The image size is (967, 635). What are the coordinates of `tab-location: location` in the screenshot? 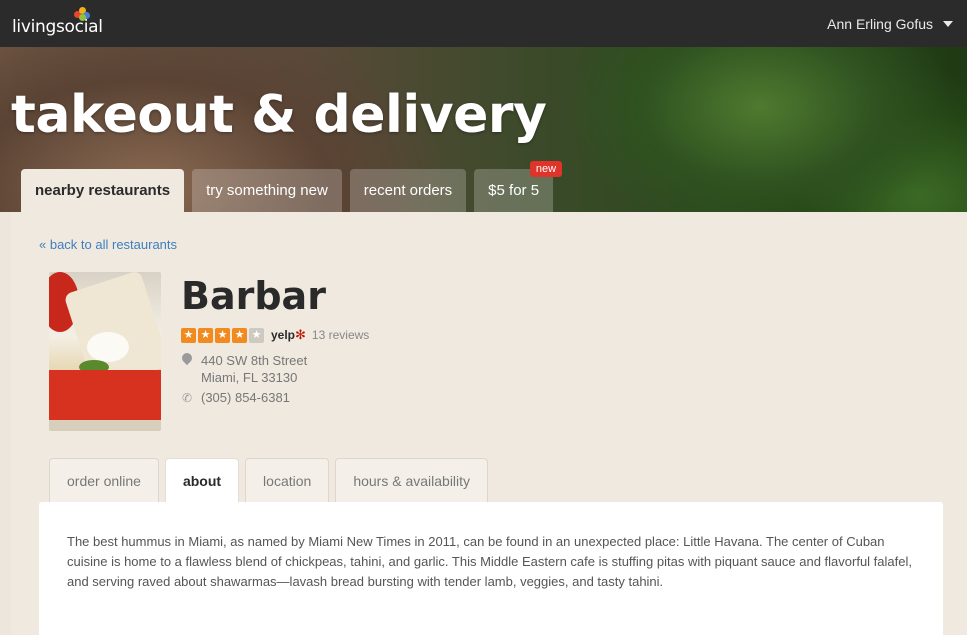 It's located at (287, 480).